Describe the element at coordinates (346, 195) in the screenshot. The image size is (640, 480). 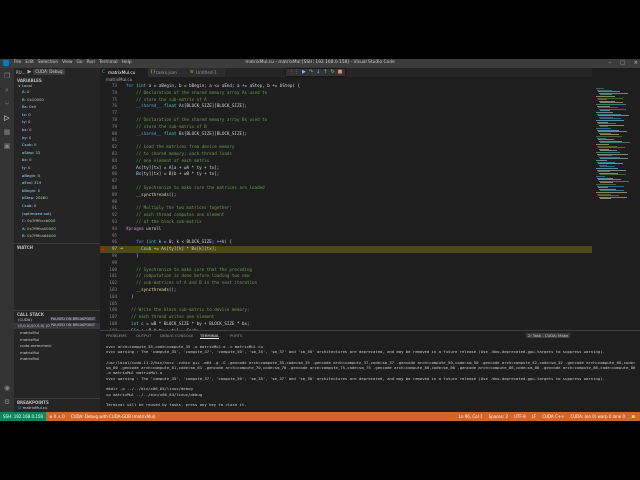
I see `code-line: 89 __syncthreads();` at that location.